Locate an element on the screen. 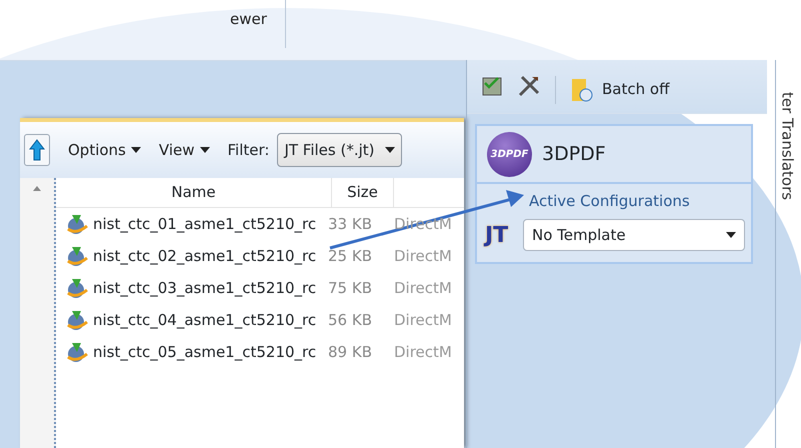 The image size is (801, 448). file-name: nist_ctc_02_asme1_ct5210_rc is located at coordinates (204, 256).